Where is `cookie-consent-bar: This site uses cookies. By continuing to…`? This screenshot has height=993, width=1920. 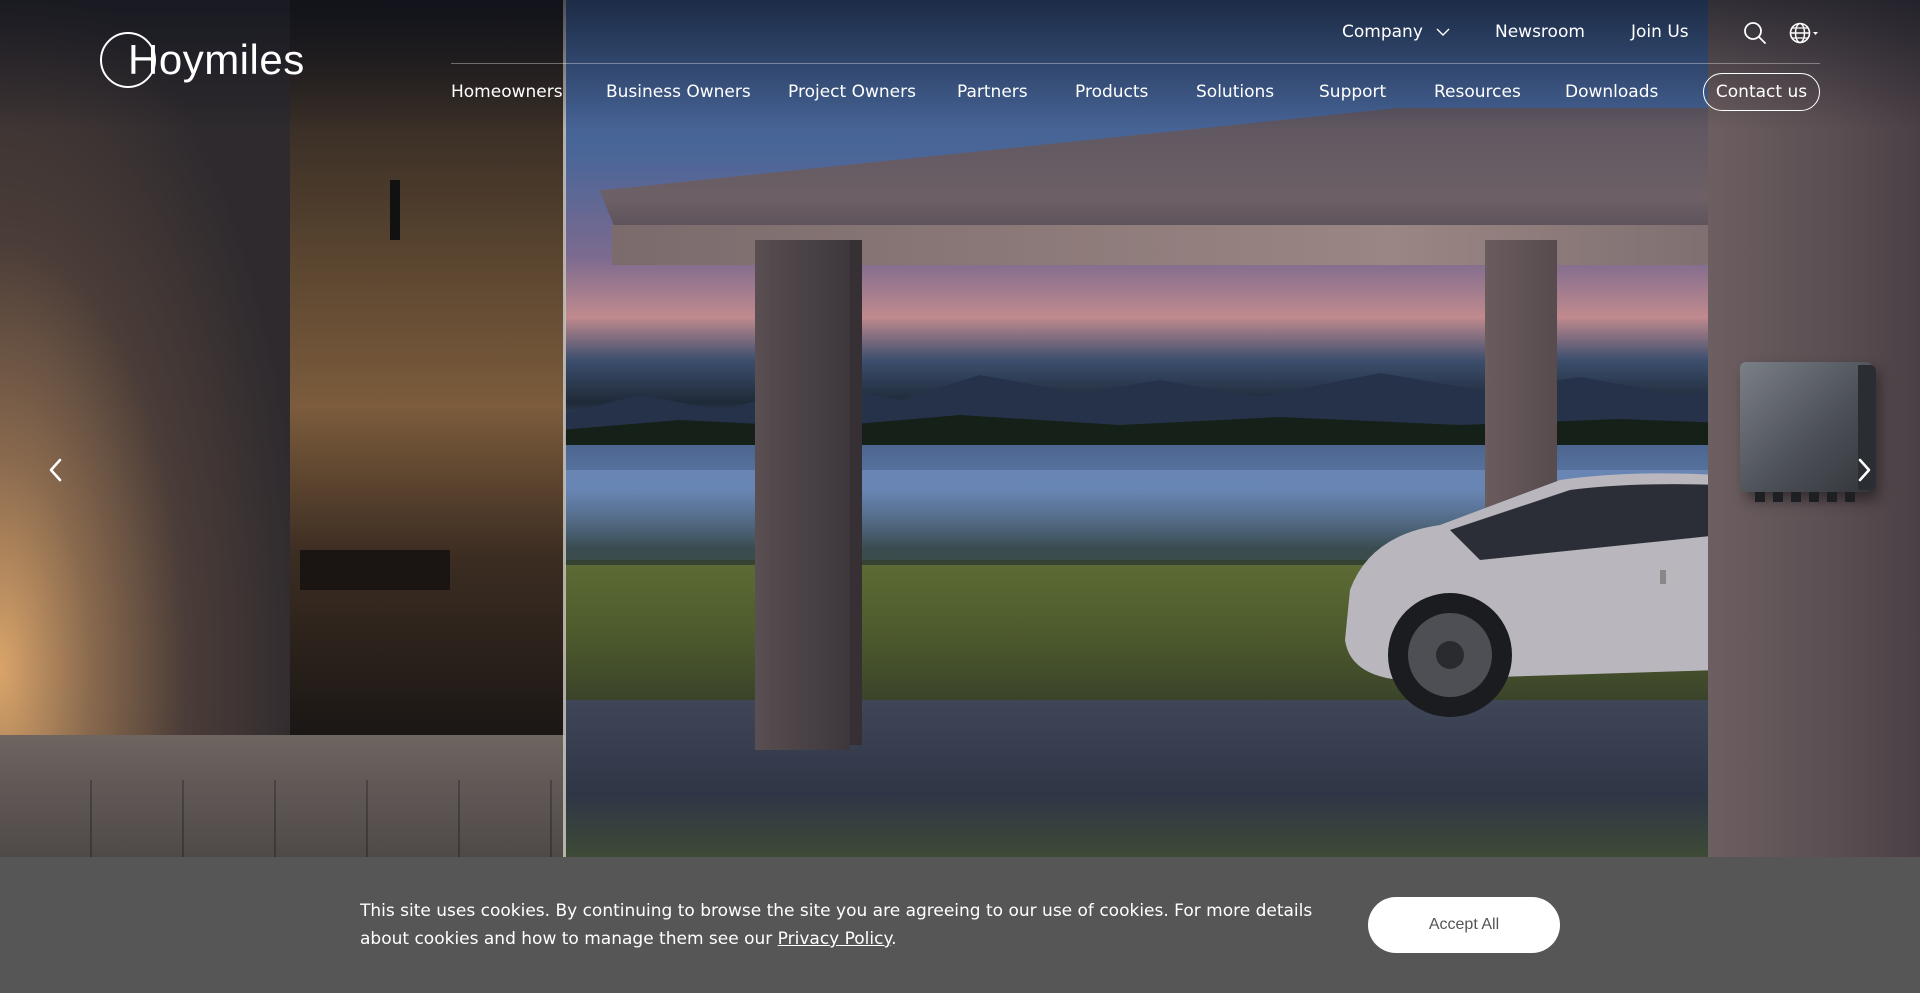 cookie-consent-bar: This site uses cookies. By continuing to… is located at coordinates (960, 925).